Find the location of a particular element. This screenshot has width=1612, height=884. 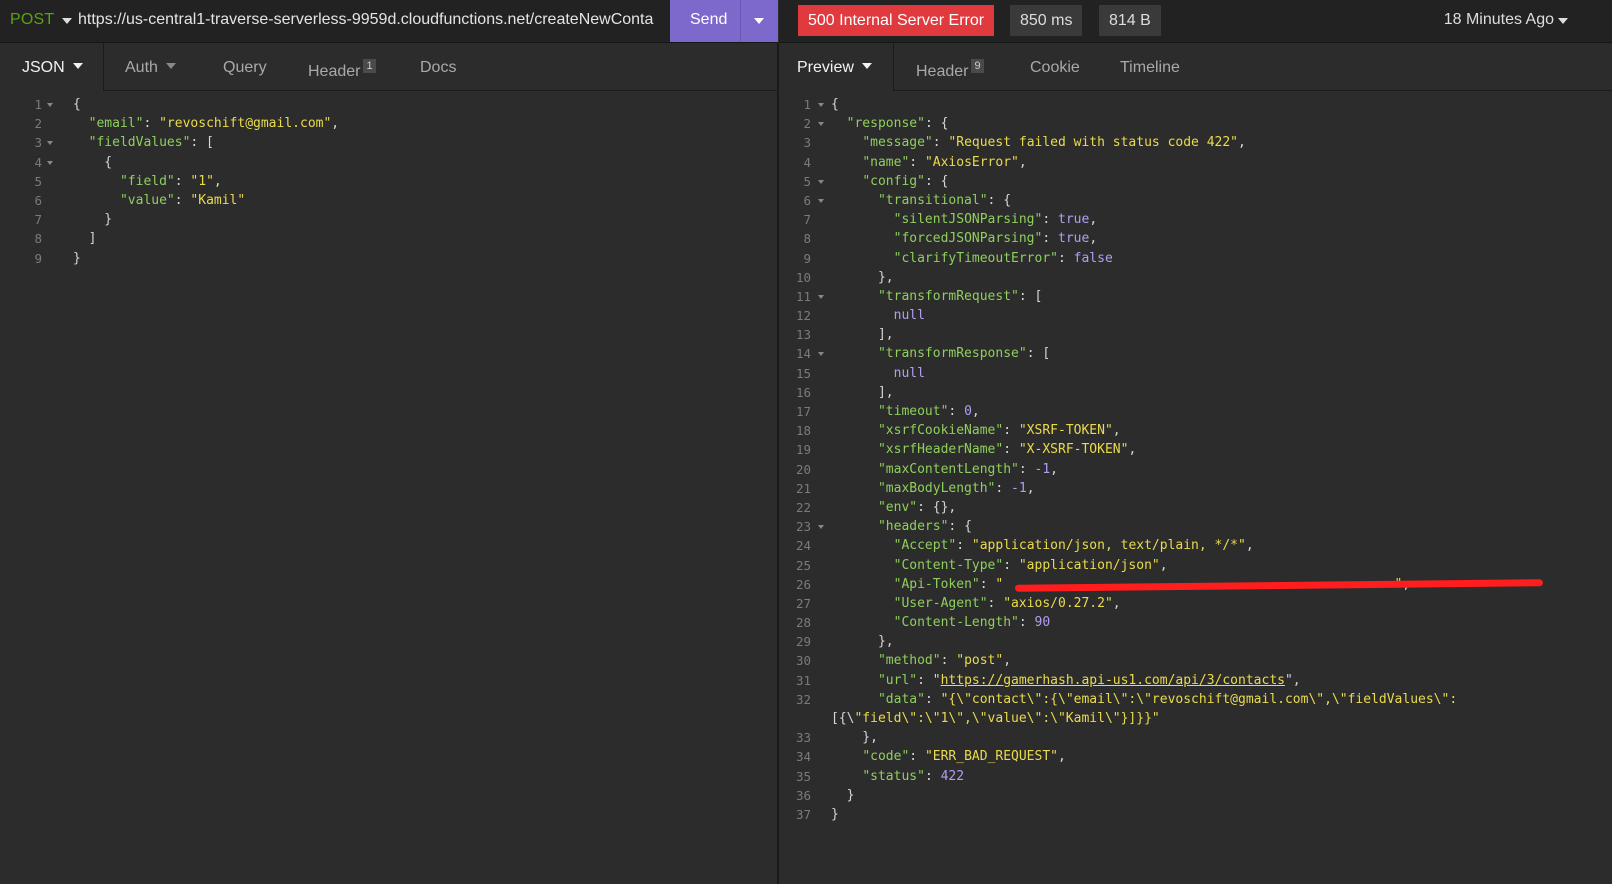

tab-query: Query is located at coordinates (245, 68).